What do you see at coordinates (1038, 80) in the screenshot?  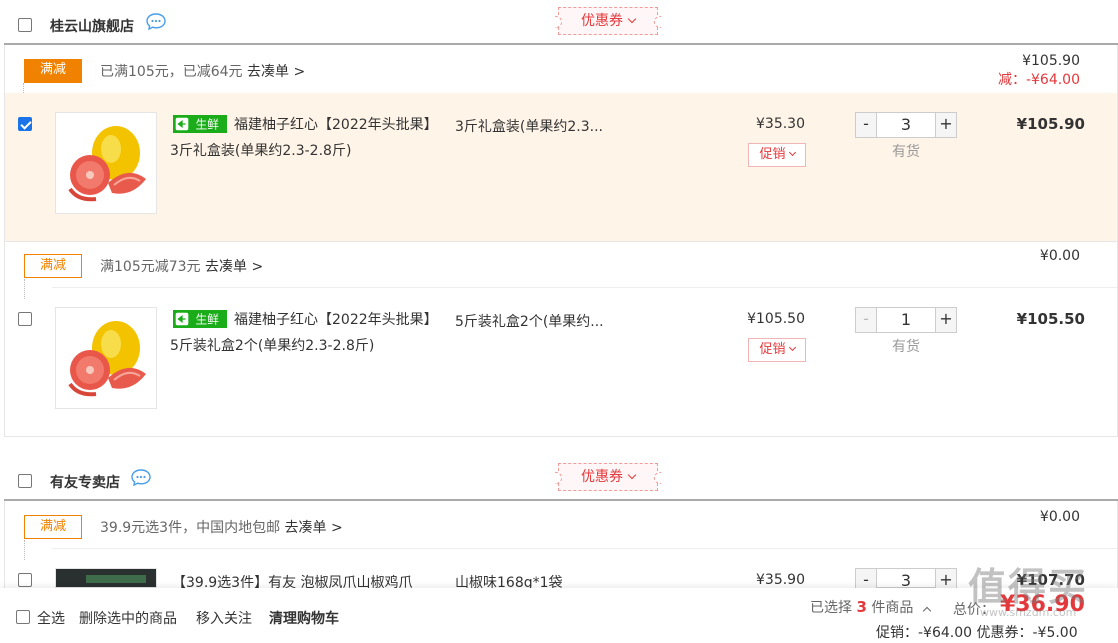 I see `group-reduce: 减：-¥64.00` at bounding box center [1038, 80].